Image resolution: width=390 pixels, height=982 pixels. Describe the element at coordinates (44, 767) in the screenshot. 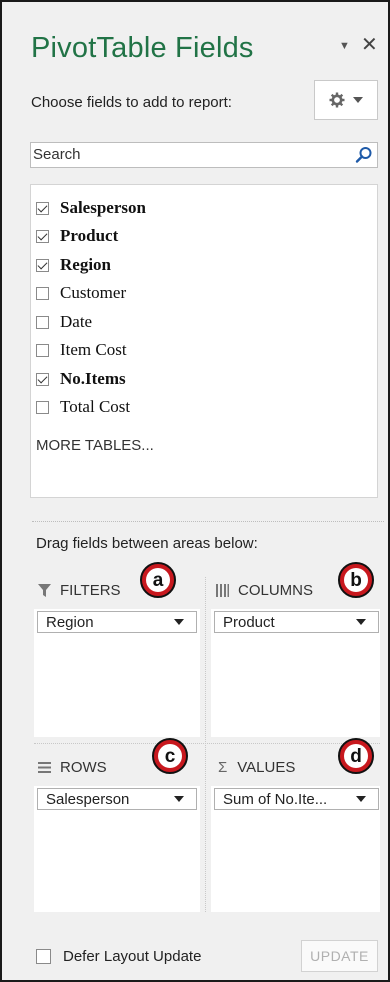

I see `rows-lines-icon` at that location.